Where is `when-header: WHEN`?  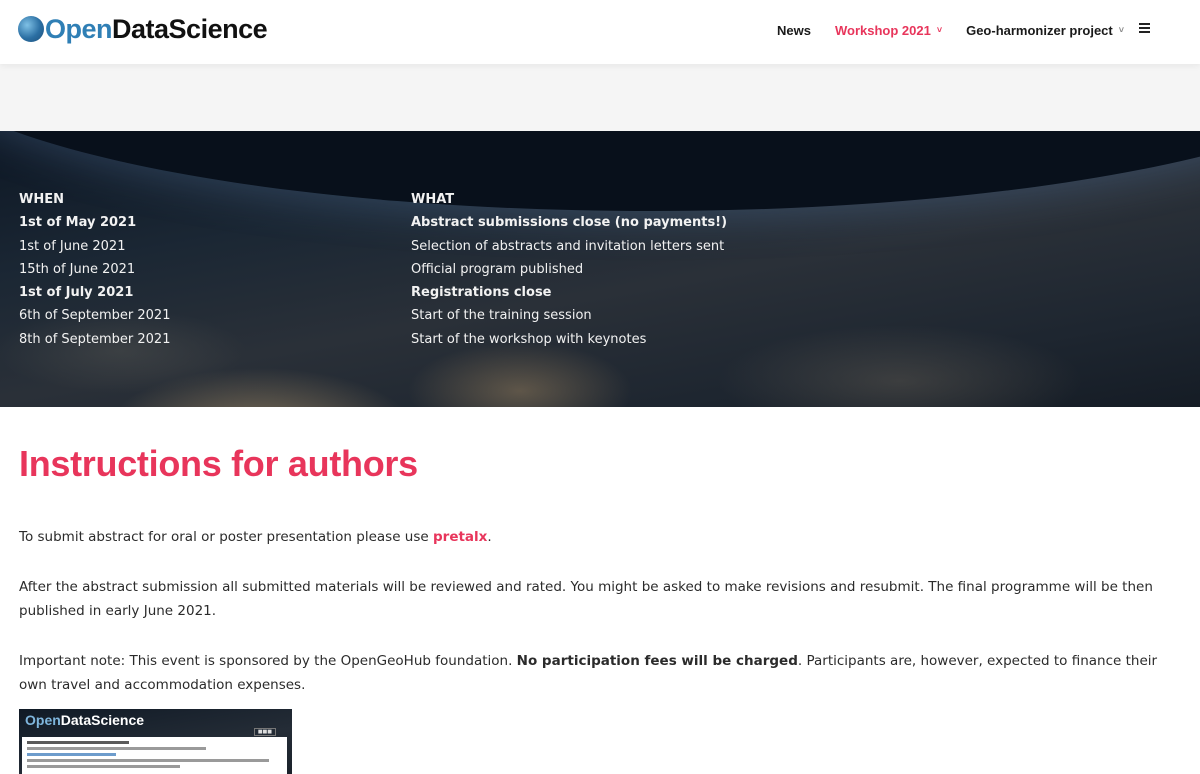
when-header: WHEN is located at coordinates (41, 199).